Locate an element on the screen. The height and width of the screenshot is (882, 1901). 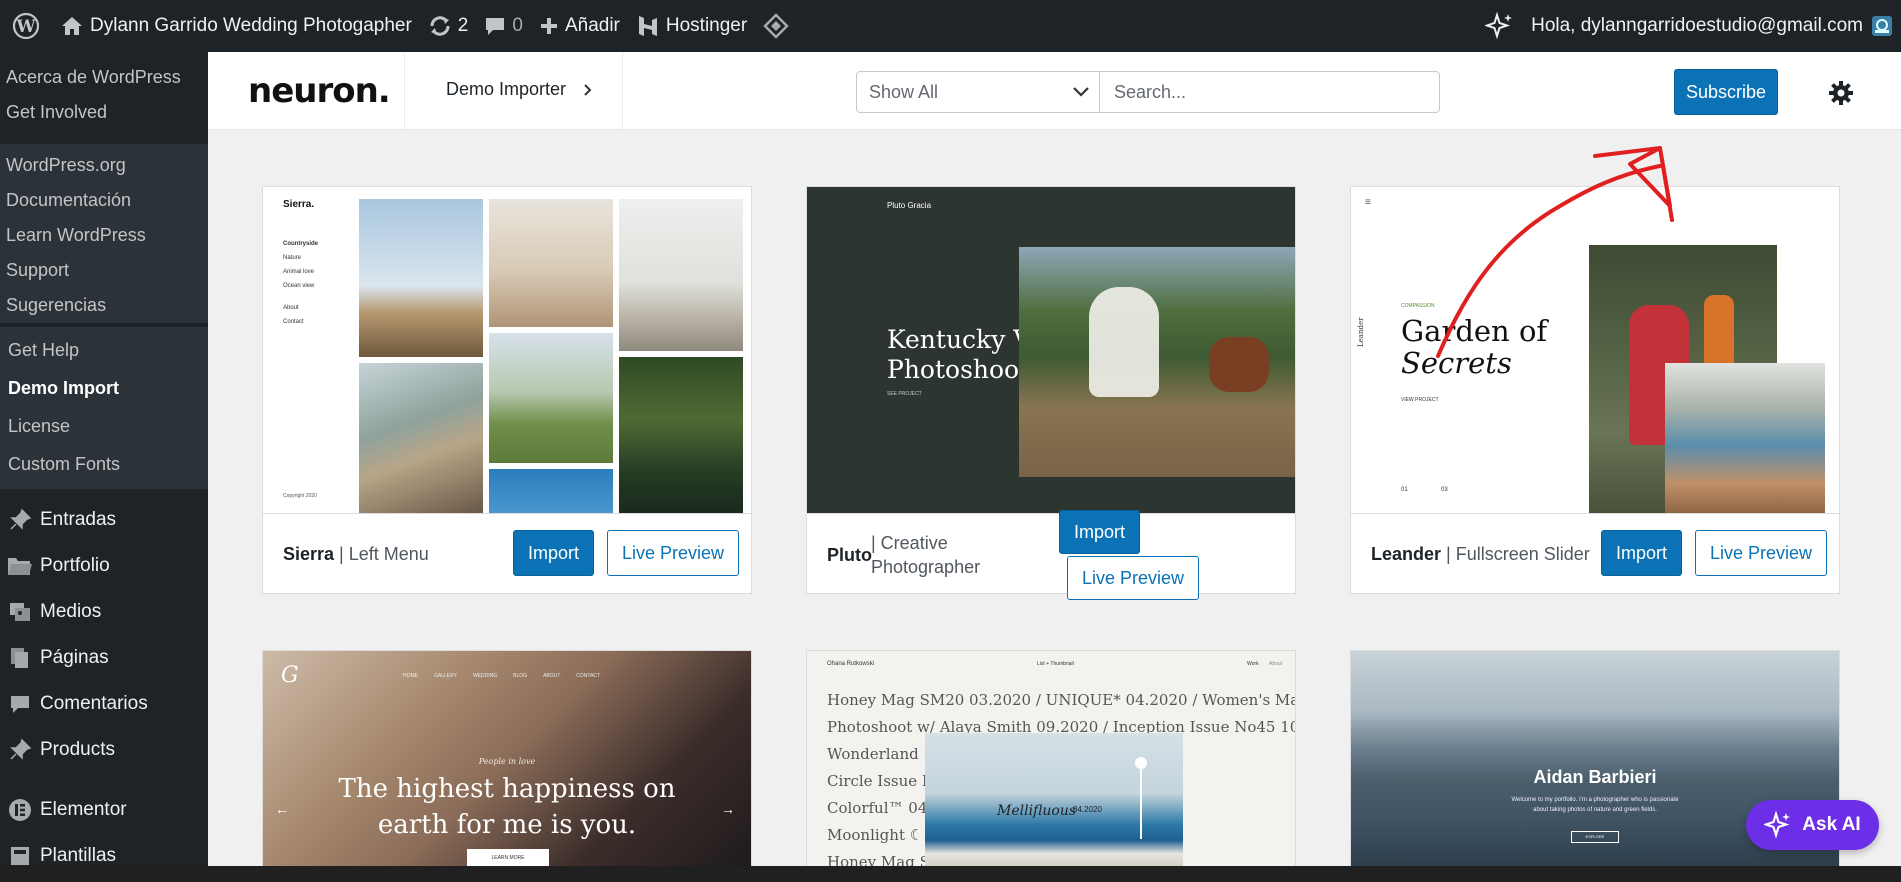
sidebar-label: Medios is located at coordinates (71, 611).